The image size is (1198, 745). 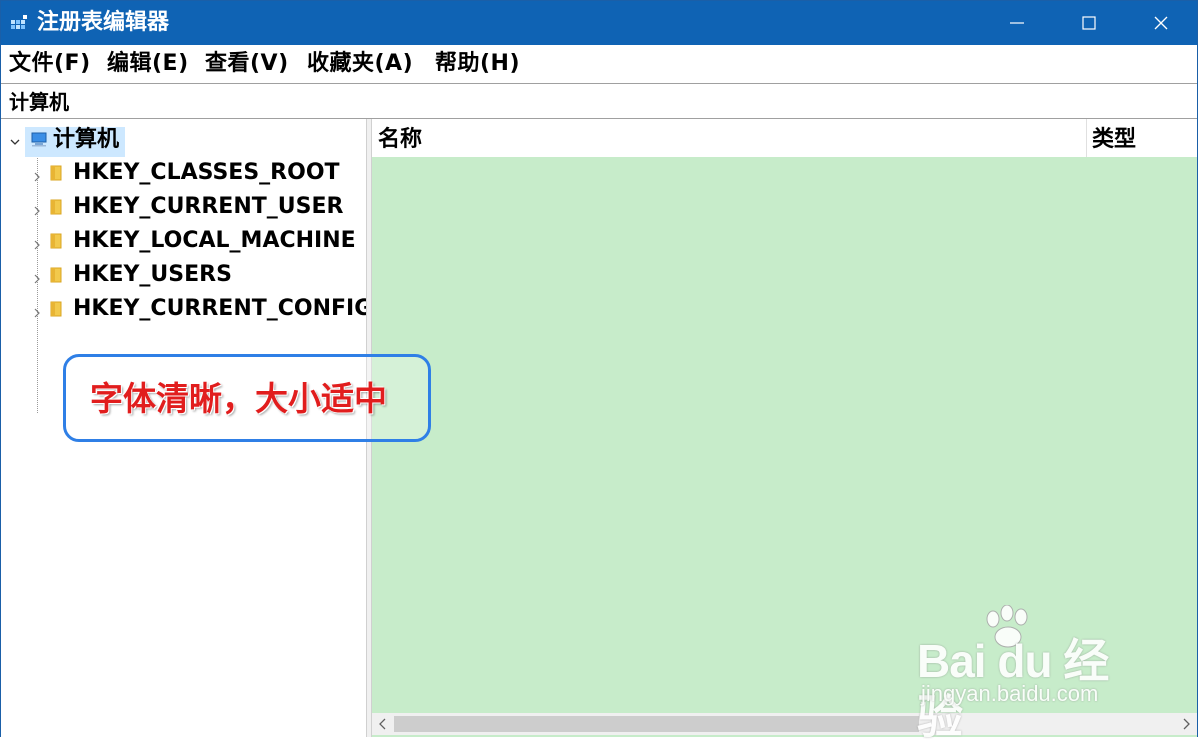 I want to click on minimize-button, so click(x=1017, y=23).